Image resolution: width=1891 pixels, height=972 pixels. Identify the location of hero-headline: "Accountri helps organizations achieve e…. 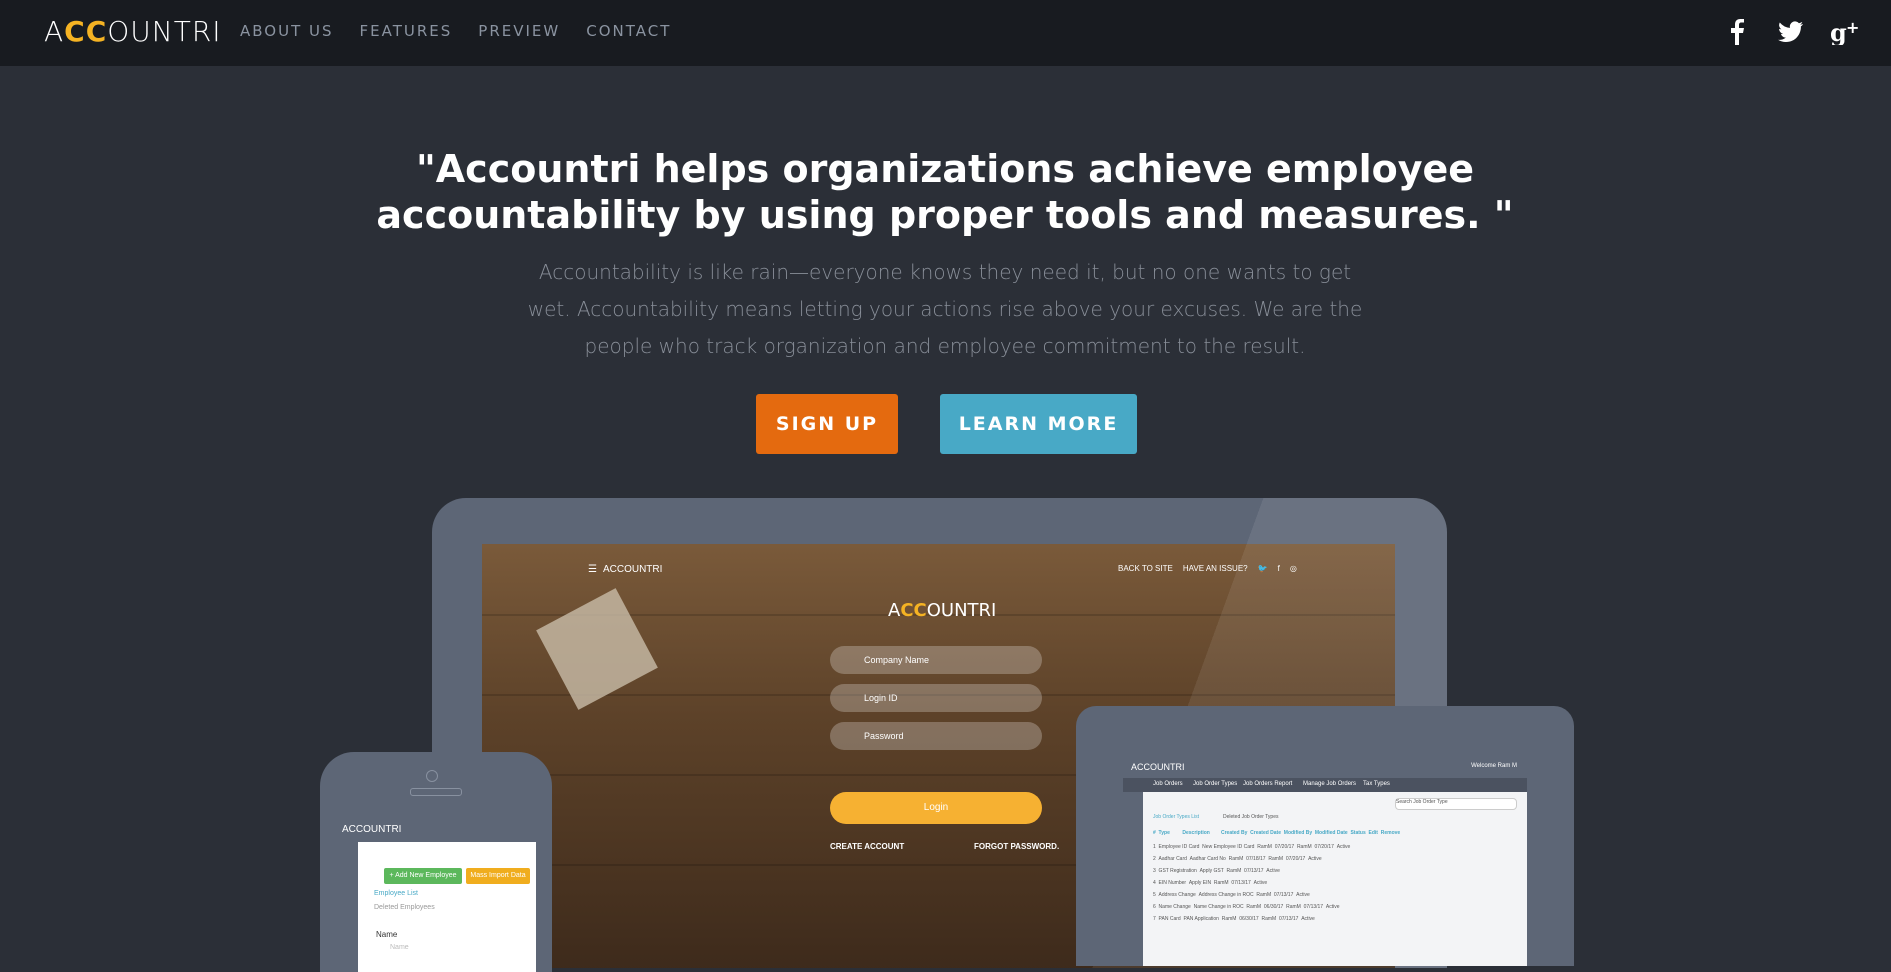
(945, 192).